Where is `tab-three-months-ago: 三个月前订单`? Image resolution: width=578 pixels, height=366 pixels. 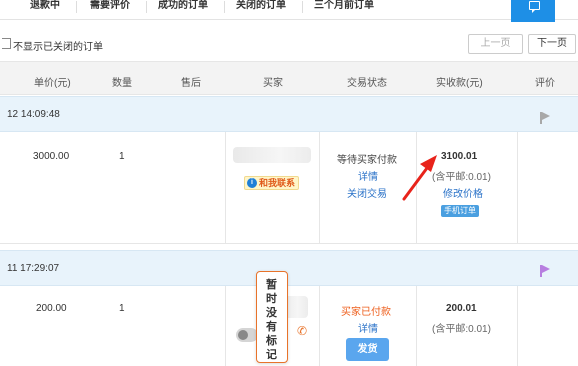 tab-three-months-ago: 三个月前订单 is located at coordinates (344, 9).